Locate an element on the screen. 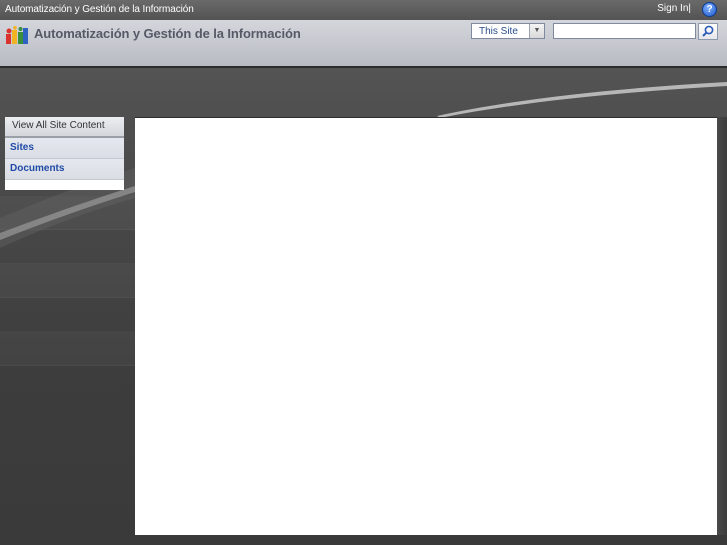 The width and height of the screenshot is (727, 545). search-button is located at coordinates (708, 31).